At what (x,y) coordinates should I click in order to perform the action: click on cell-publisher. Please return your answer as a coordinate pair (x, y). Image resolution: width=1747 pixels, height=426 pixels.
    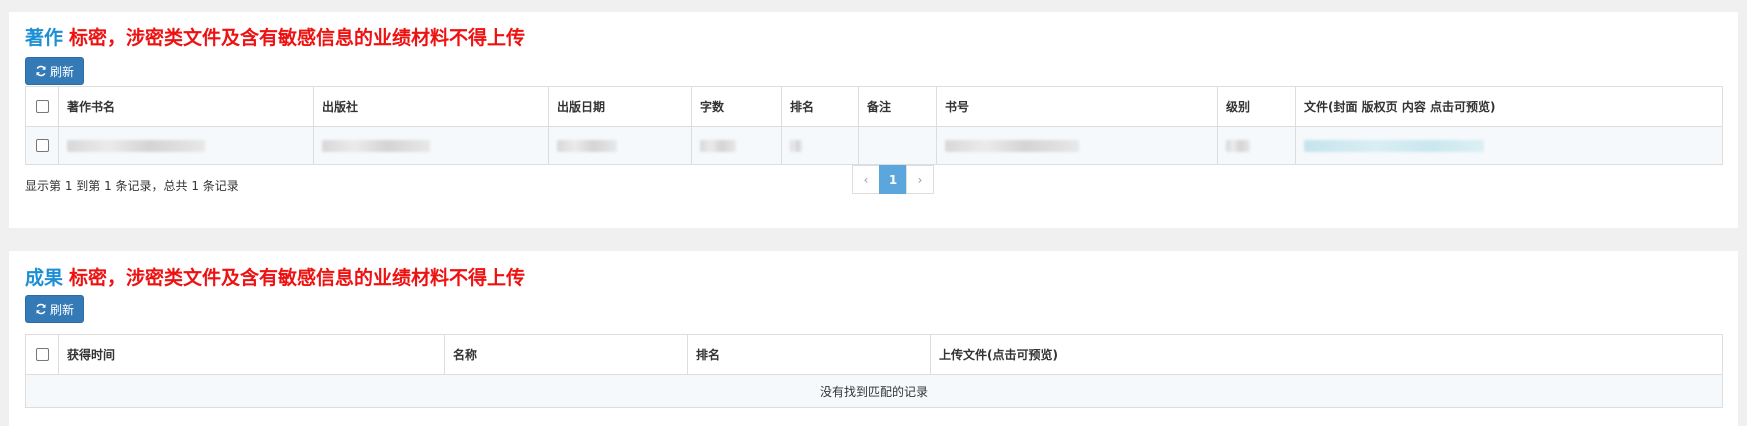
    Looking at the image, I should click on (430, 145).